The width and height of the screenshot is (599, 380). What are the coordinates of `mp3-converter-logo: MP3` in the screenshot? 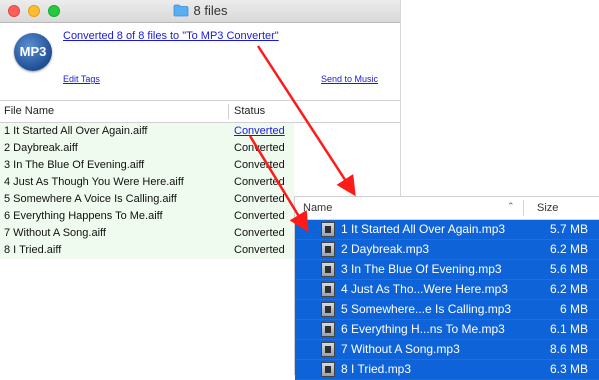 It's located at (33, 52).